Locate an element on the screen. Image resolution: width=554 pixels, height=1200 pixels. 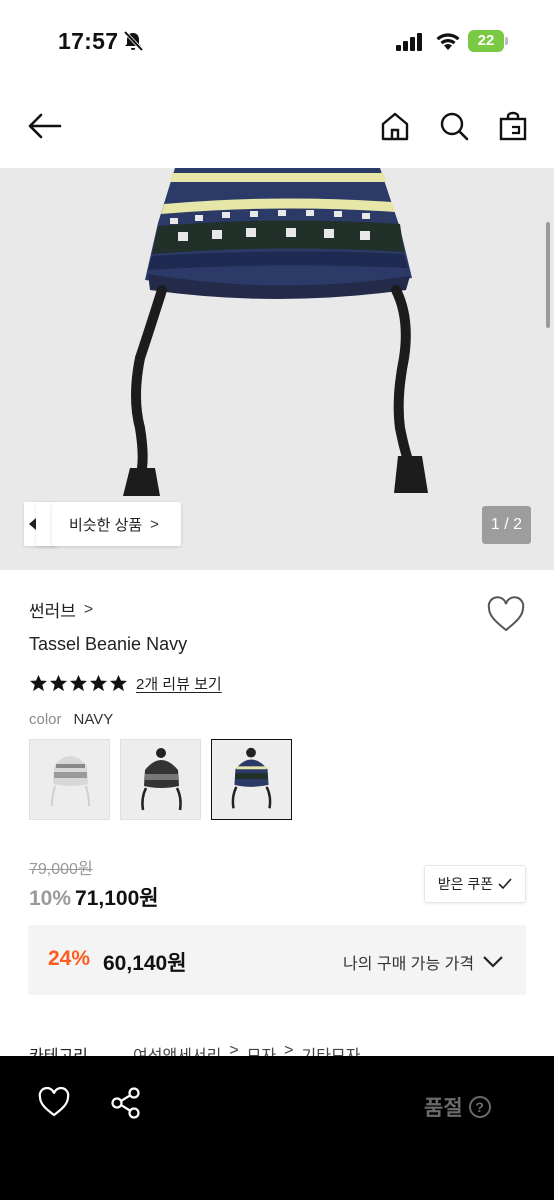
brand-link: 썬러브 > is located at coordinates (61, 609).